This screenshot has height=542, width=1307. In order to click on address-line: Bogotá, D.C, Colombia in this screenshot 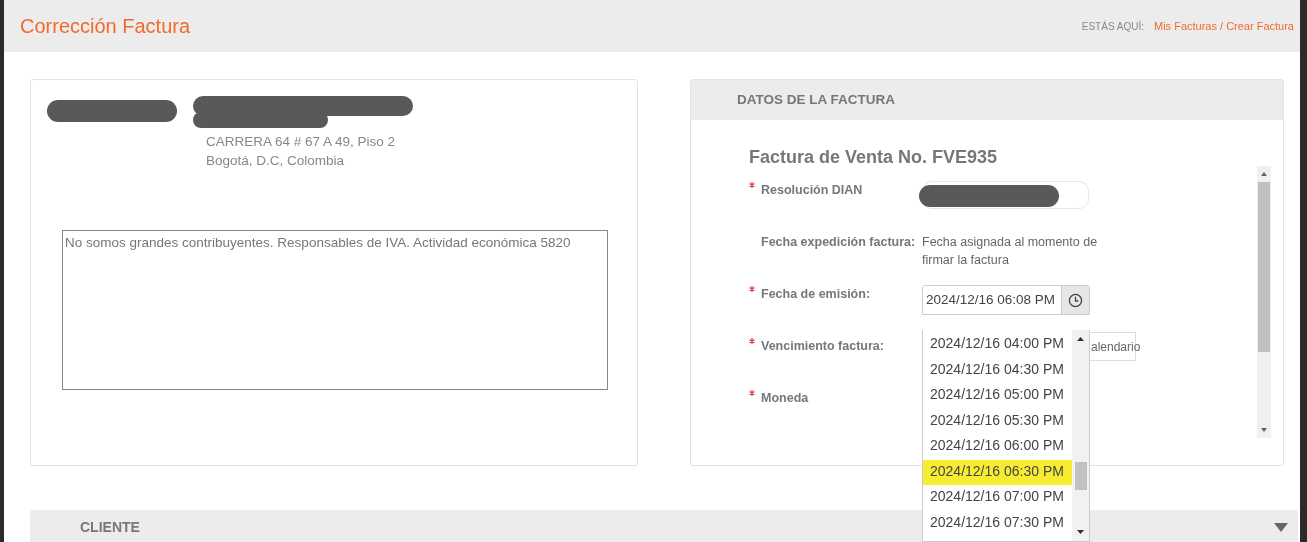, I will do `click(276, 161)`.